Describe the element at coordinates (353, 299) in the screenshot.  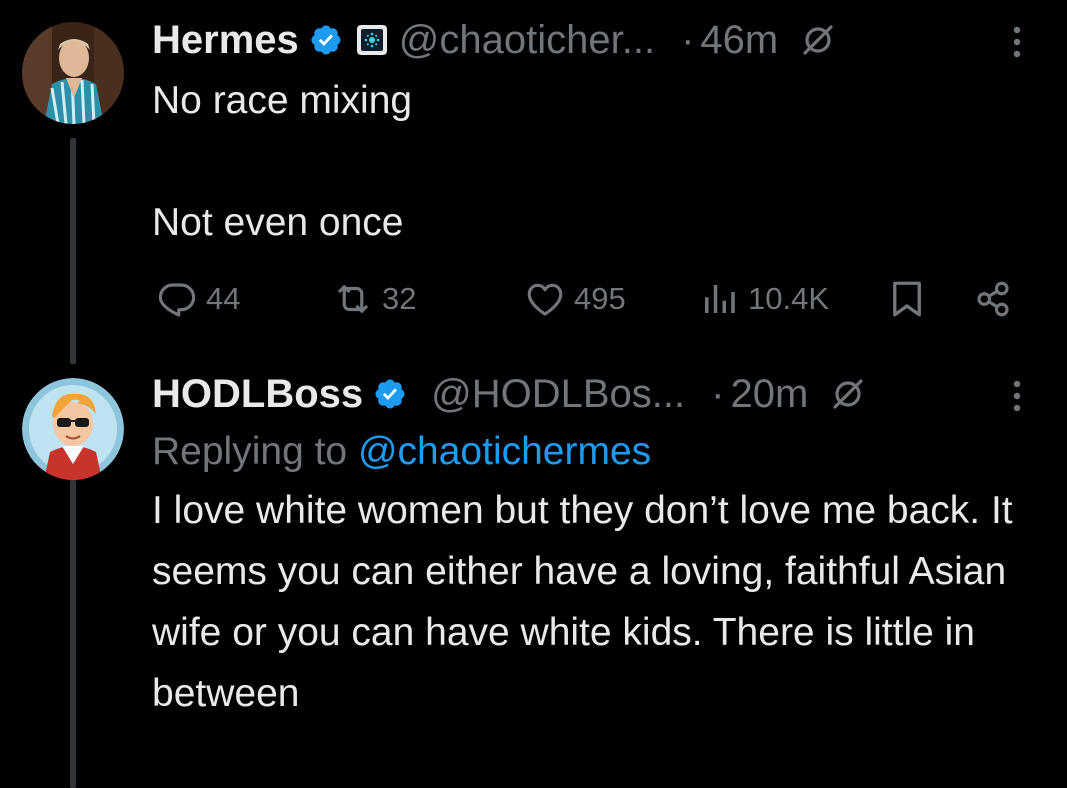
I see `retweet-icon` at that location.